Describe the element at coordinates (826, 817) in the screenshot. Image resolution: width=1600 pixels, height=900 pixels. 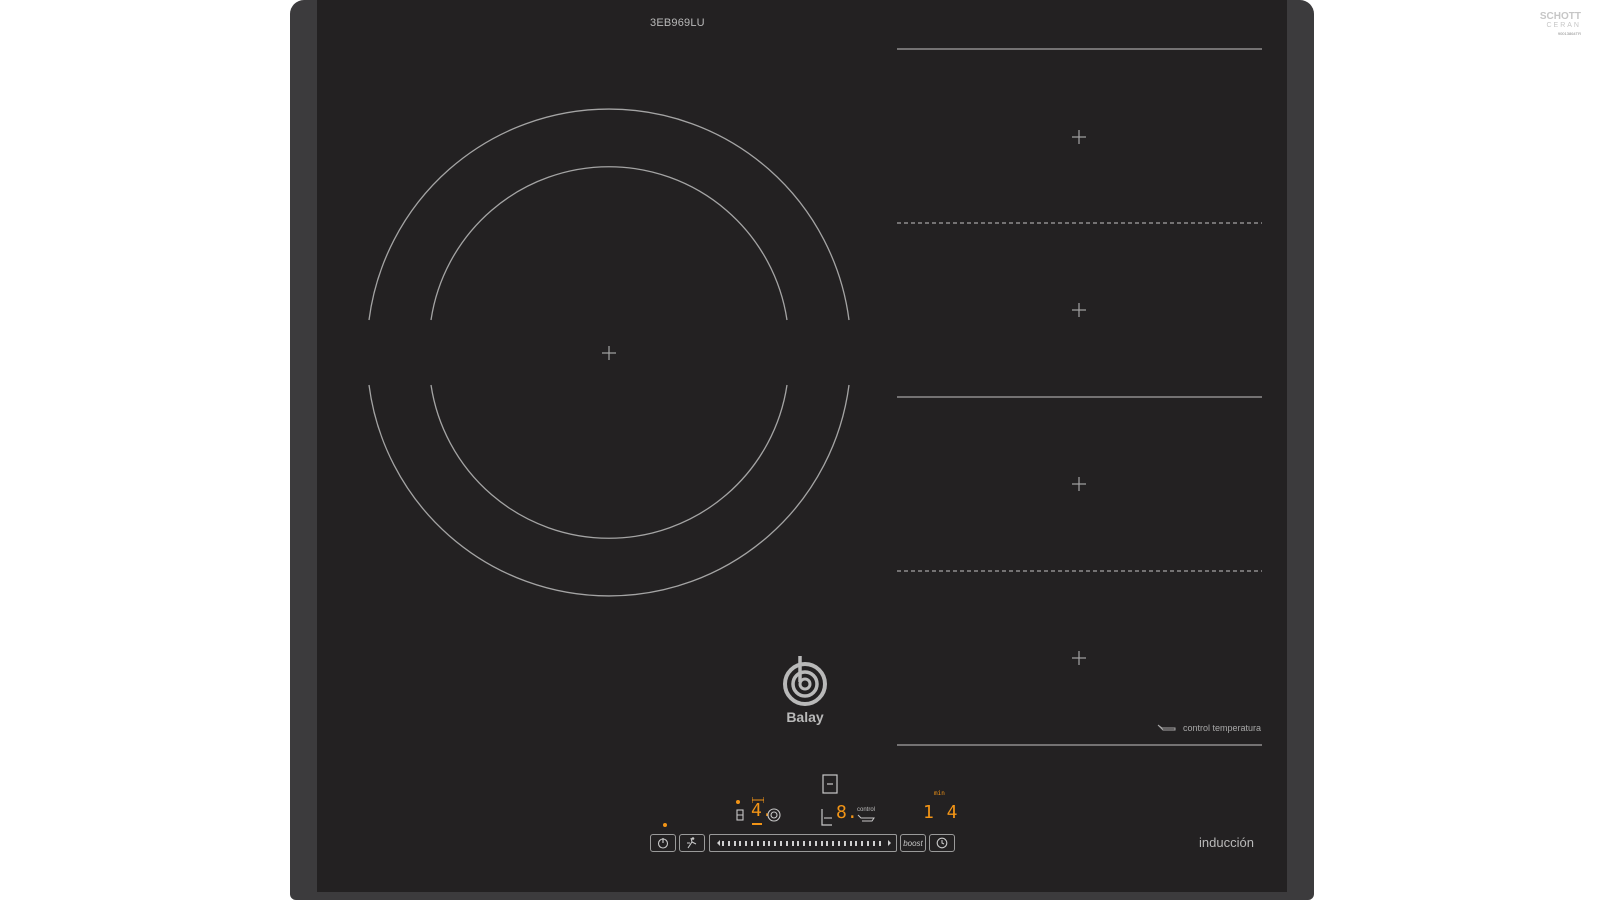
I see `flex-zone-bracket-icon` at that location.